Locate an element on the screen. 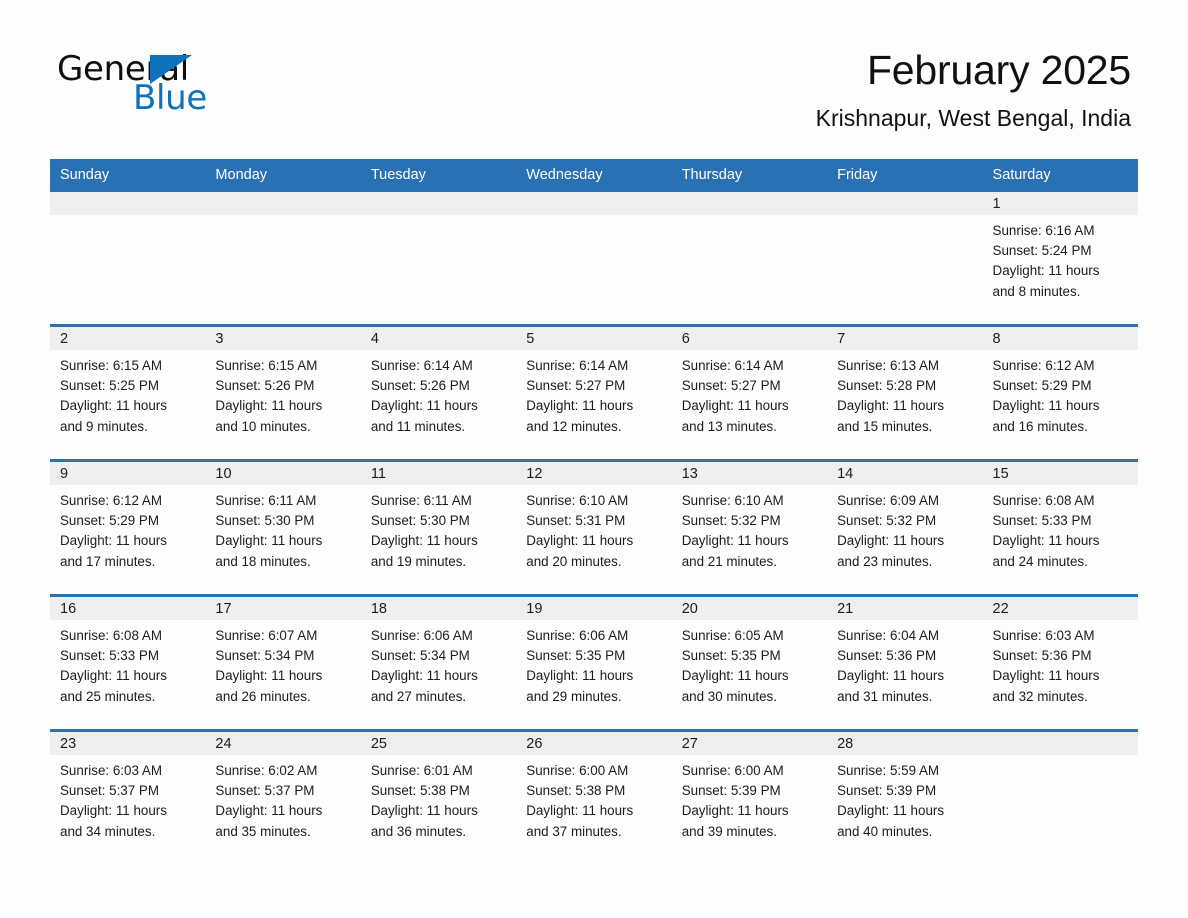 The height and width of the screenshot is (918, 1188). generalblue-logo: General Blue is located at coordinates (167, 85).